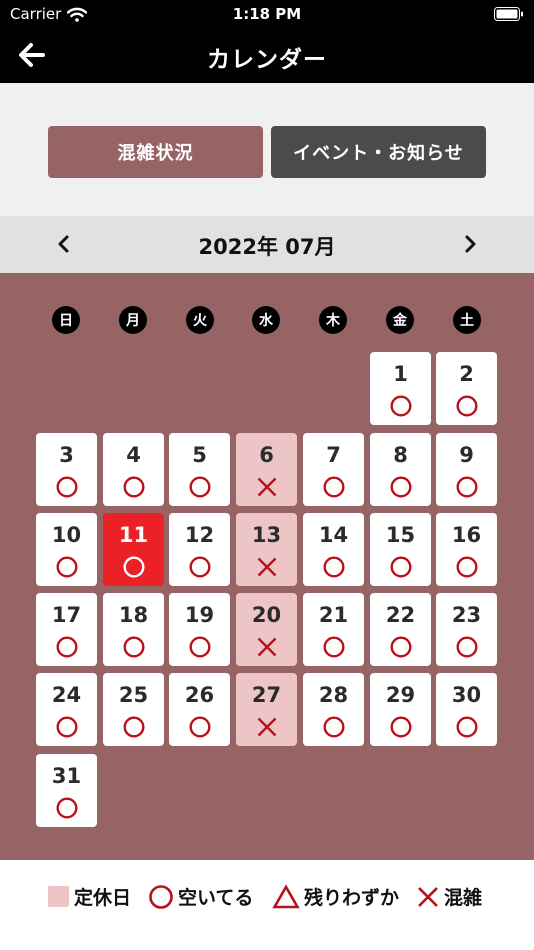 This screenshot has height=950, width=534. Describe the element at coordinates (266, 629) in the screenshot. I see `calendar-day: 20` at that location.